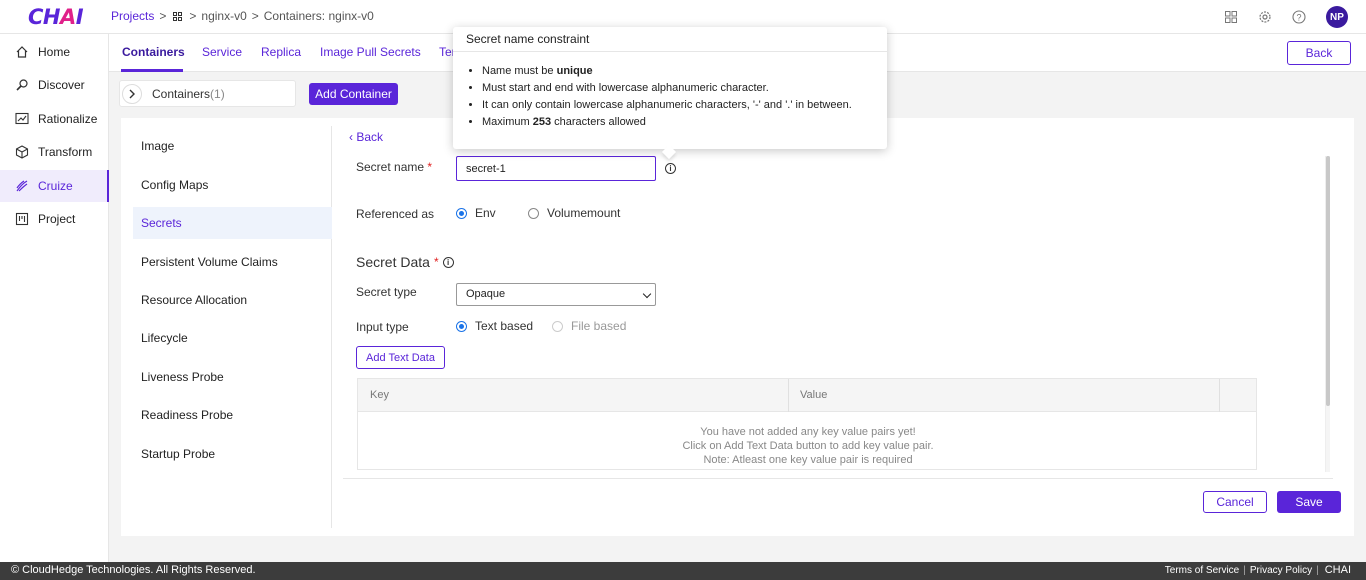  I want to click on sidebar-item-rationalize: Rationalize, so click(54, 119).